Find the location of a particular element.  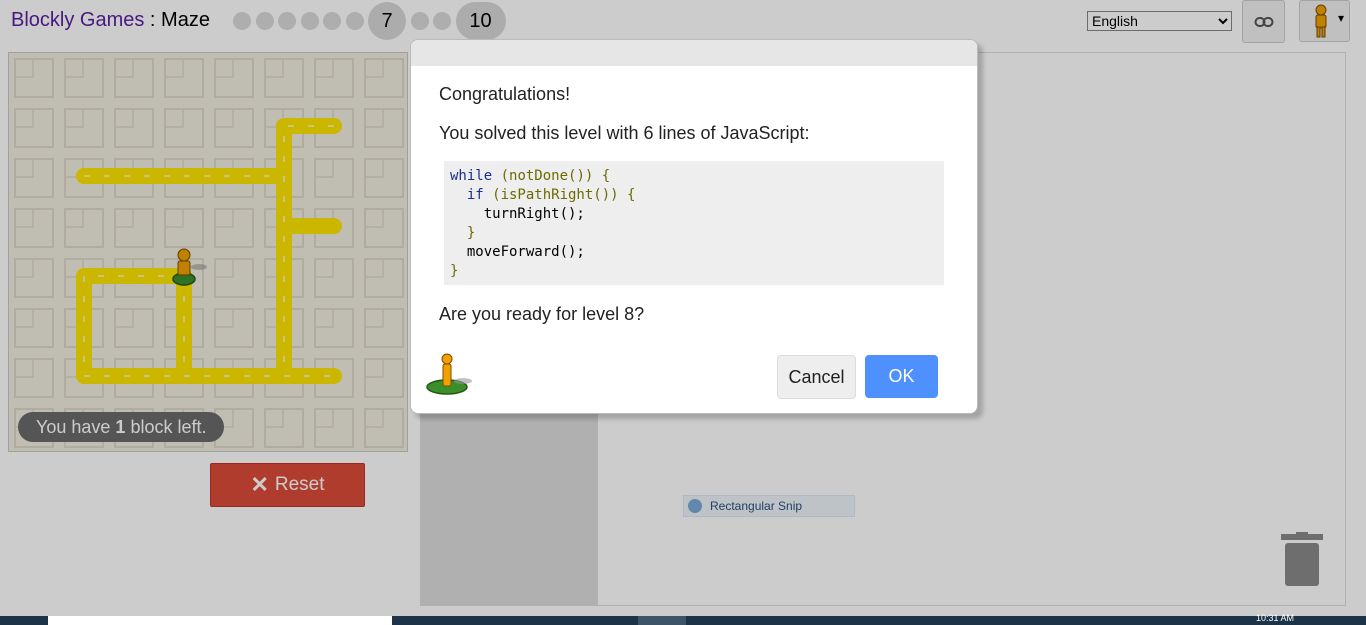

code-keyword: if is located at coordinates (467, 195).